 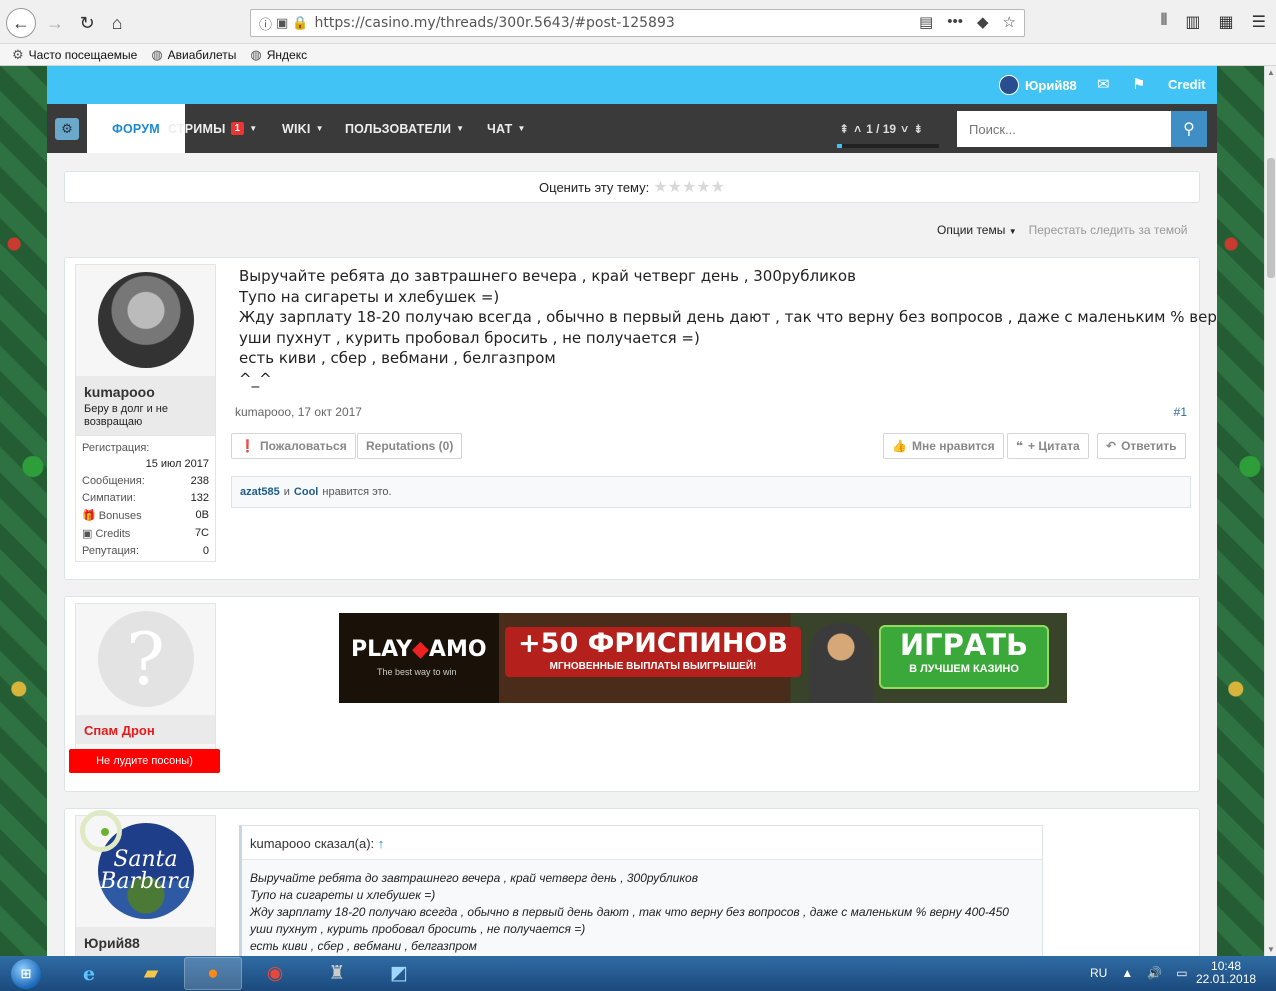 I want to click on home-button: ⌂, so click(x=117, y=23).